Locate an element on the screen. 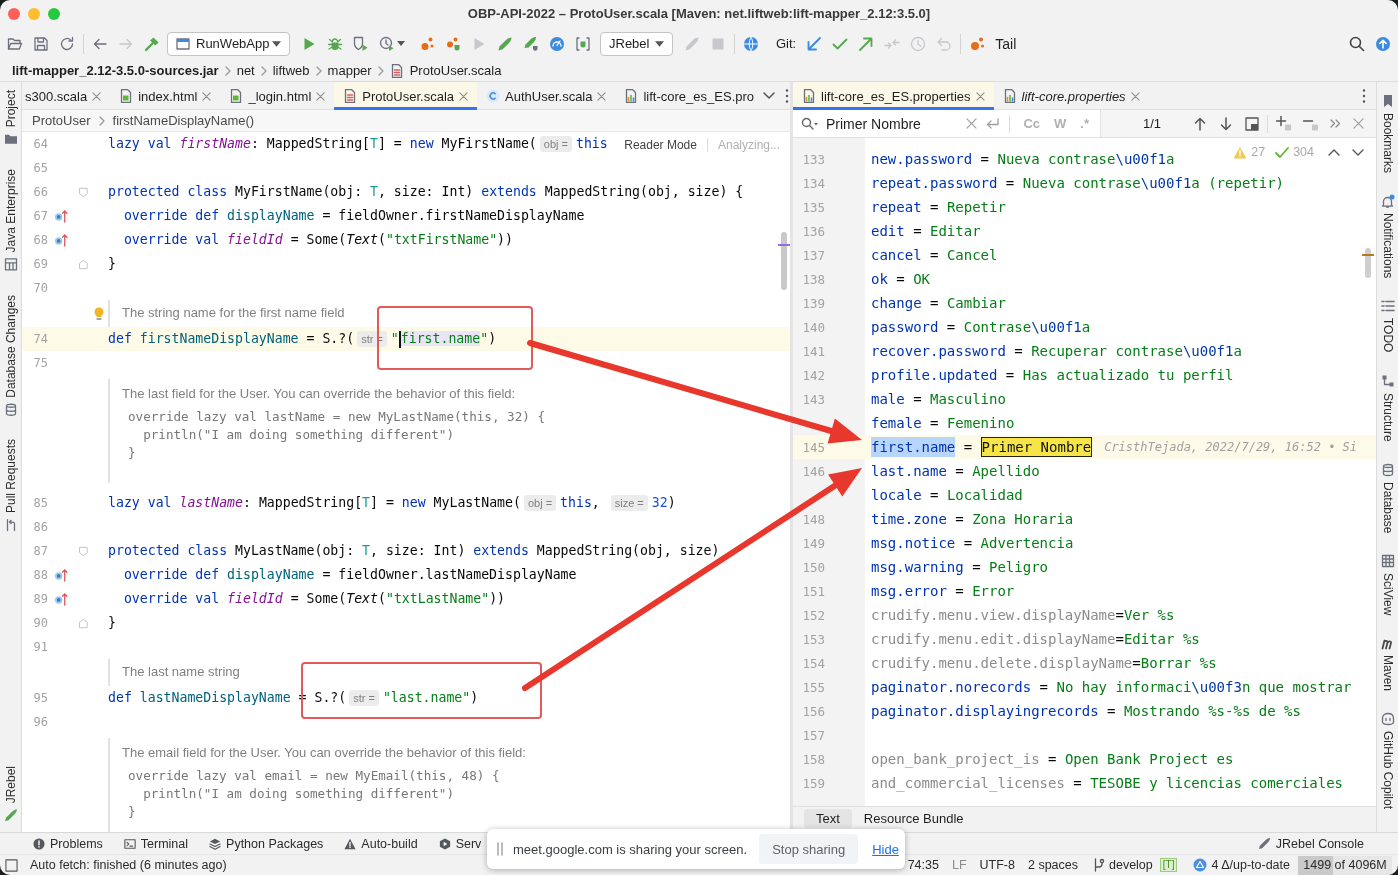  vcs-status: 4 Δ/up-to-date is located at coordinates (1250, 865).